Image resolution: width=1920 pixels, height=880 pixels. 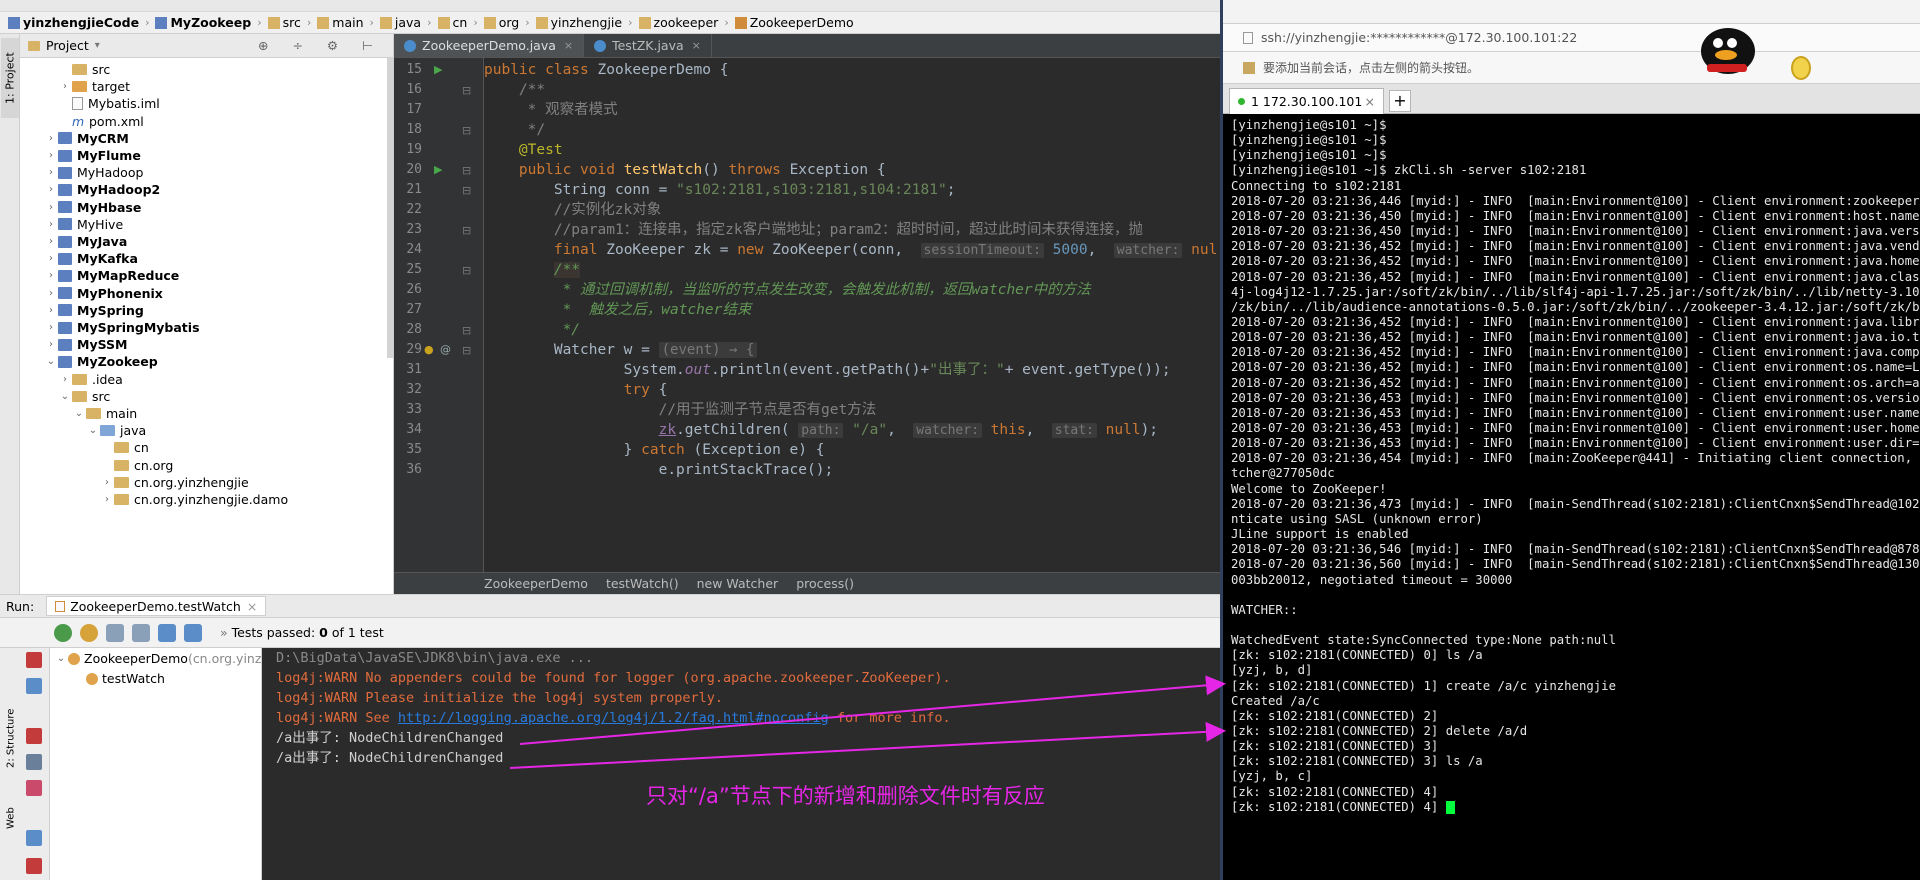 I want to click on line-number: 15, so click(x=414, y=69).